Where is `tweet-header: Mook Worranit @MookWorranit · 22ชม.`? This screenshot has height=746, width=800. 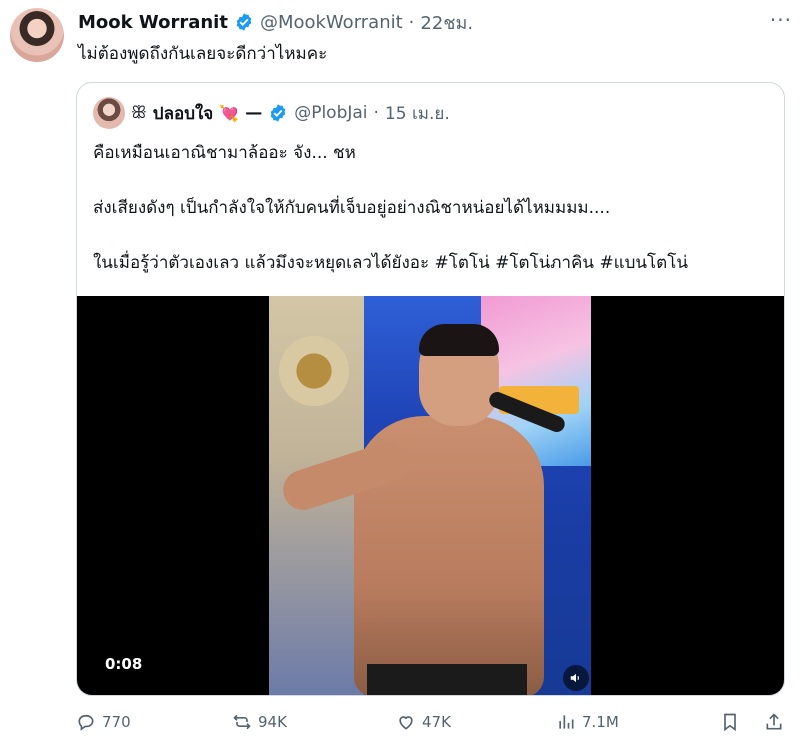
tweet-header: Mook Worranit @MookWorranit · 22ชม. is located at coordinates (434, 22).